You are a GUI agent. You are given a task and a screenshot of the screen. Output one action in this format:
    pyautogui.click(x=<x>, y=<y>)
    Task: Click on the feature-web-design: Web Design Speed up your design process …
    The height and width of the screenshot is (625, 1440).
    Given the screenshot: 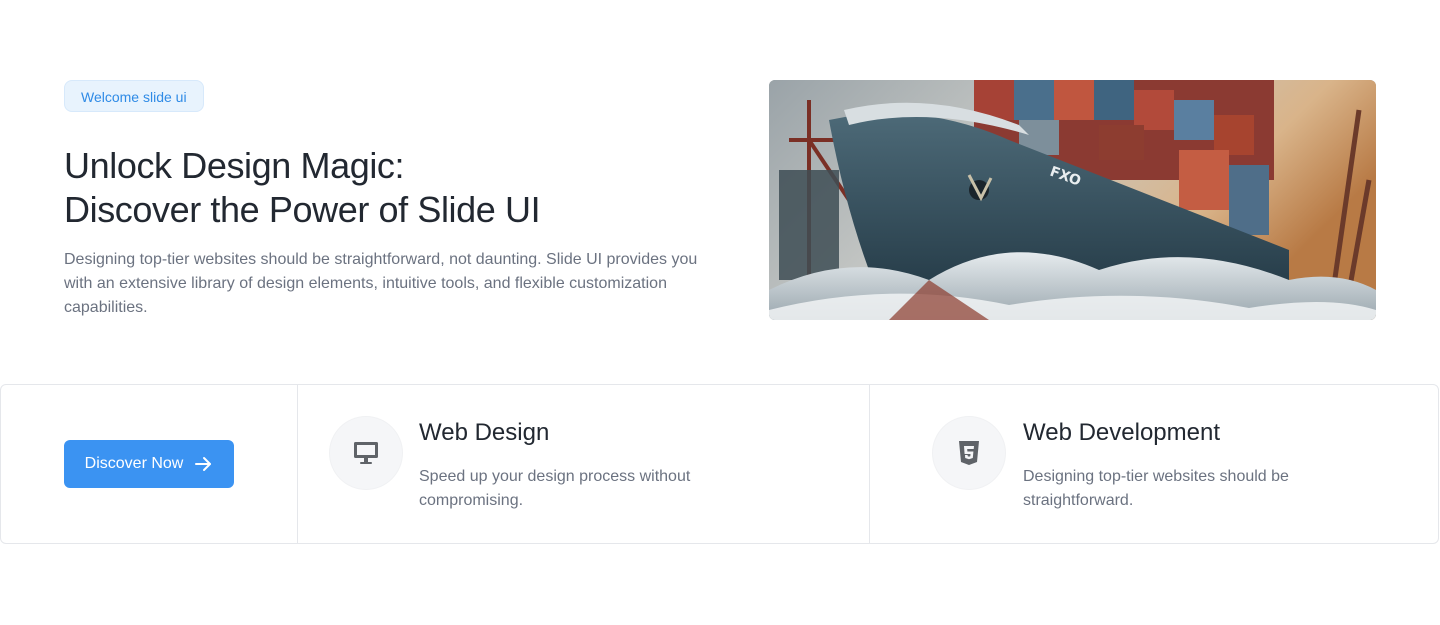 What is the action you would take?
    pyautogui.click(x=584, y=464)
    